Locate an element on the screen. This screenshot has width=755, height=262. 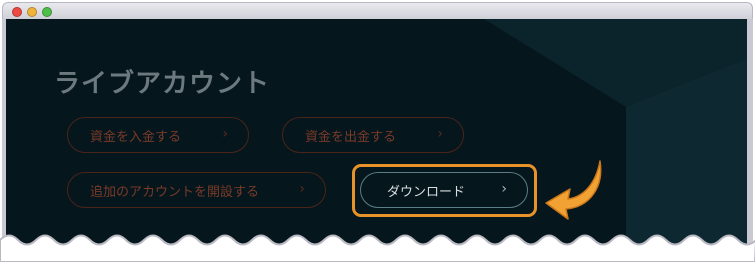
page-title: ライブアカウント is located at coordinates (162, 84).